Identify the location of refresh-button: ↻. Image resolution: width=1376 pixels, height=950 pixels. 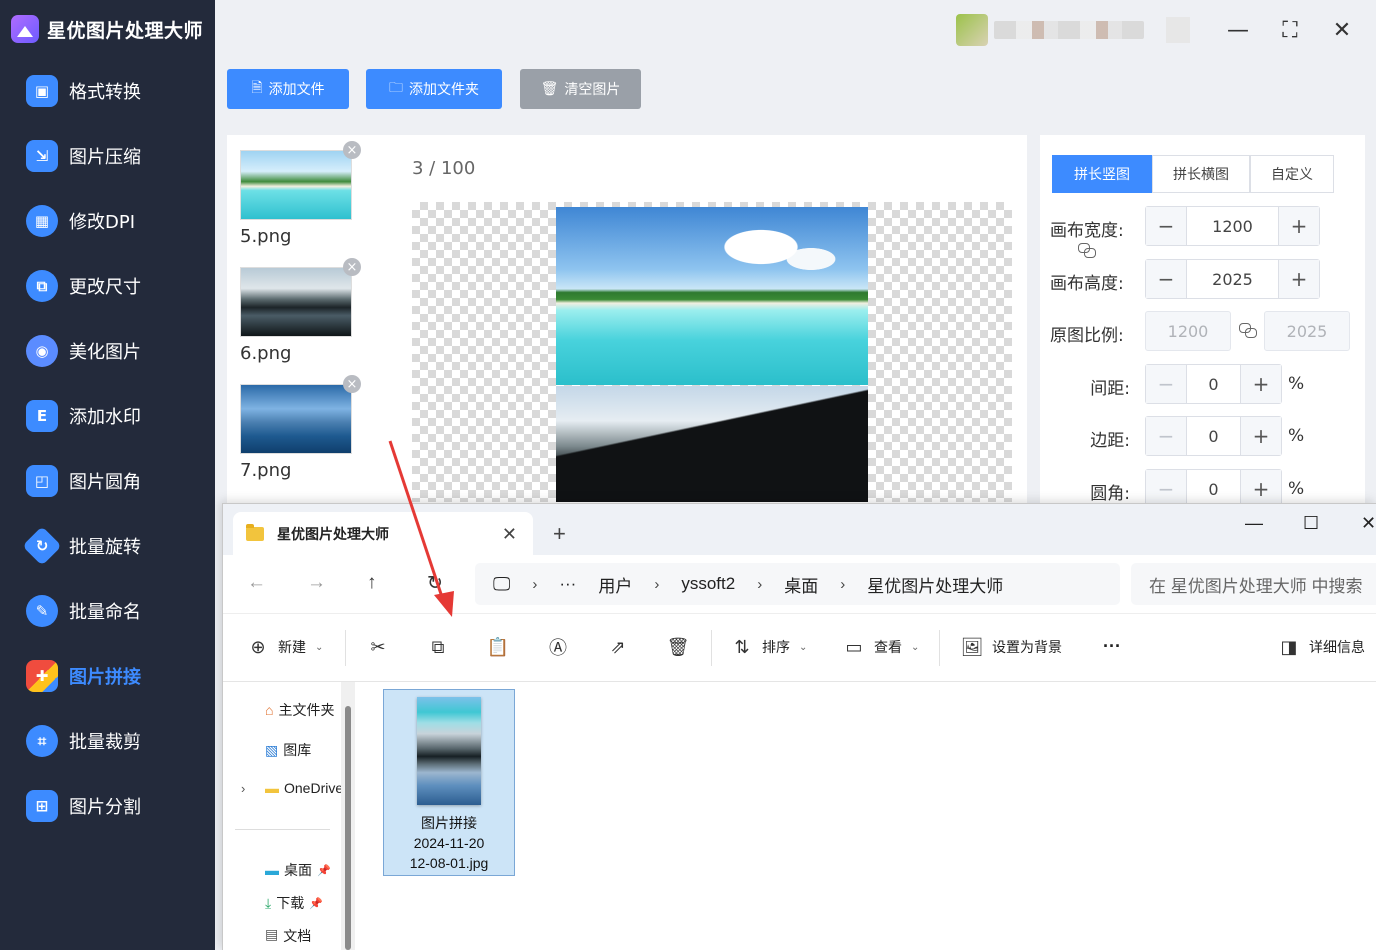
(435, 583).